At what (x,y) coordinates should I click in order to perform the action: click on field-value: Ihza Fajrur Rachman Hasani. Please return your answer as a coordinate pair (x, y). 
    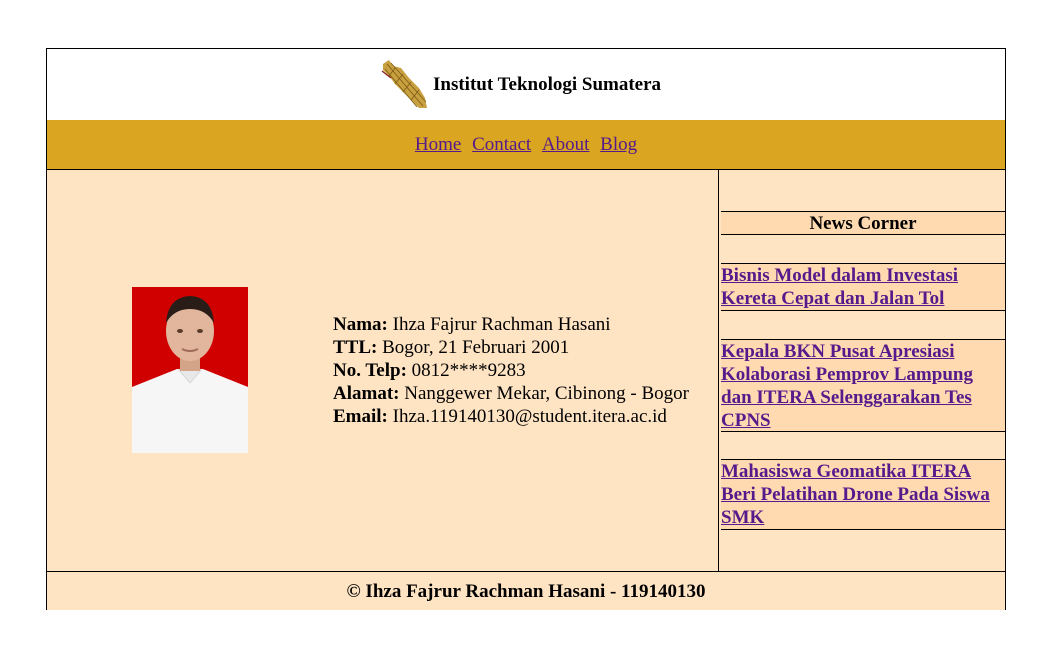
    Looking at the image, I should click on (501, 324).